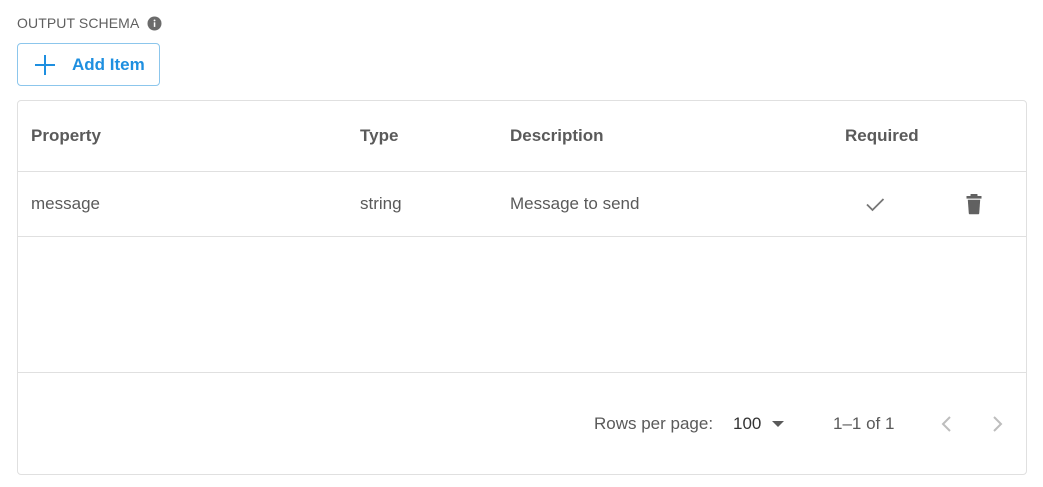  I want to click on caret-down-icon, so click(778, 424).